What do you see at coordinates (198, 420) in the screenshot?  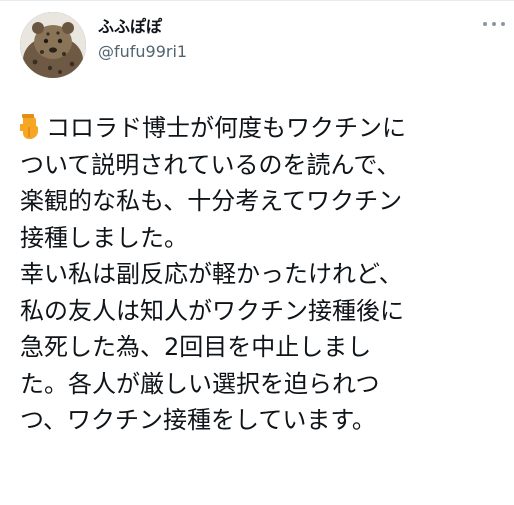 I see `tweet-line: つ、ワクチン接種をしています。` at bounding box center [198, 420].